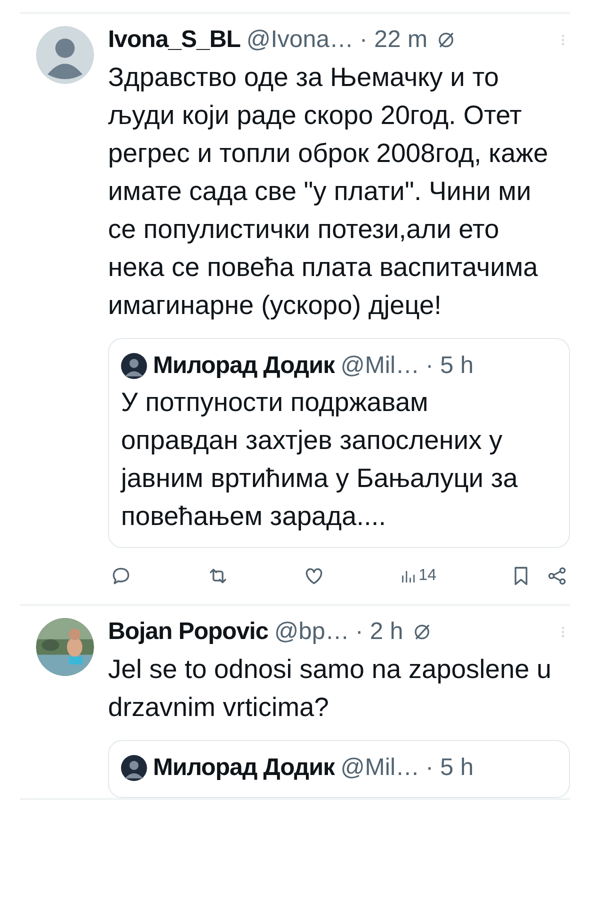  I want to click on share-icon, so click(557, 576).